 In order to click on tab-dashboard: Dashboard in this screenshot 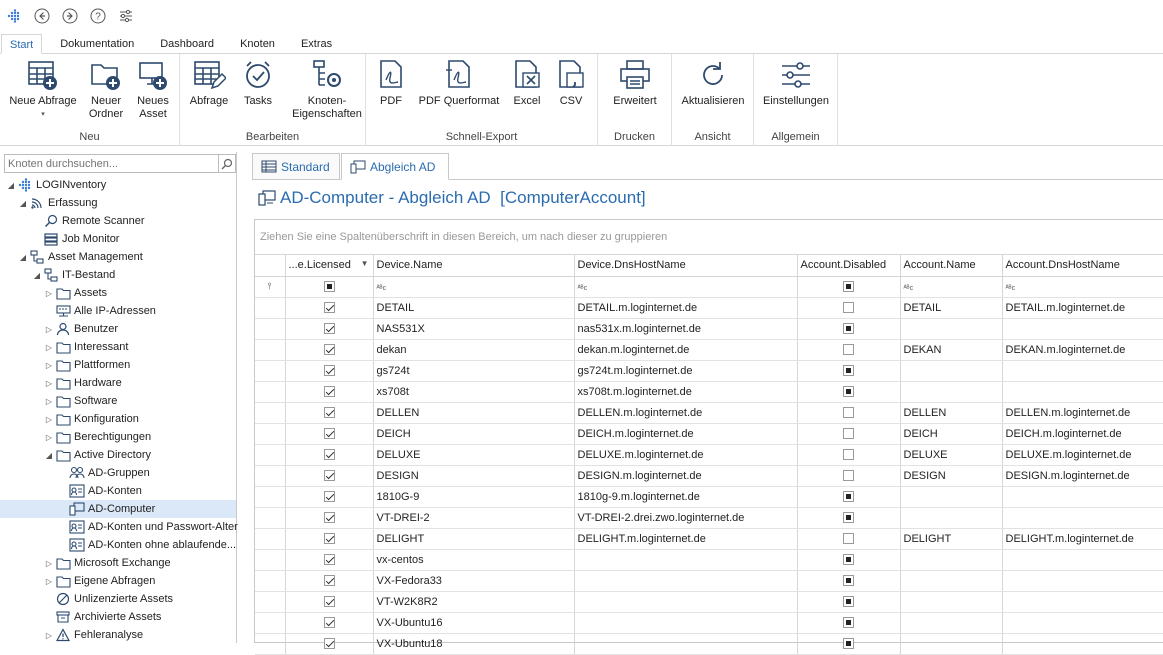, I will do `click(187, 44)`.